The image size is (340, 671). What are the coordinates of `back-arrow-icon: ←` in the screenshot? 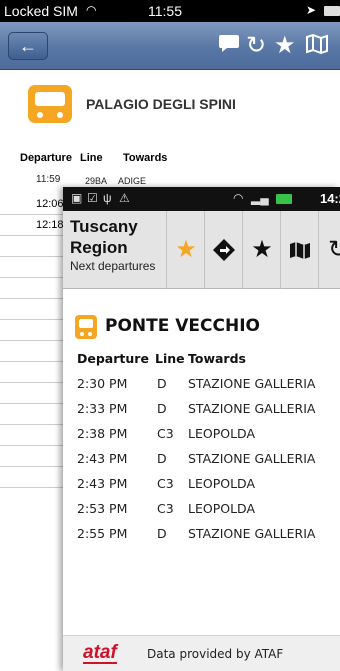 It's located at (28, 46).